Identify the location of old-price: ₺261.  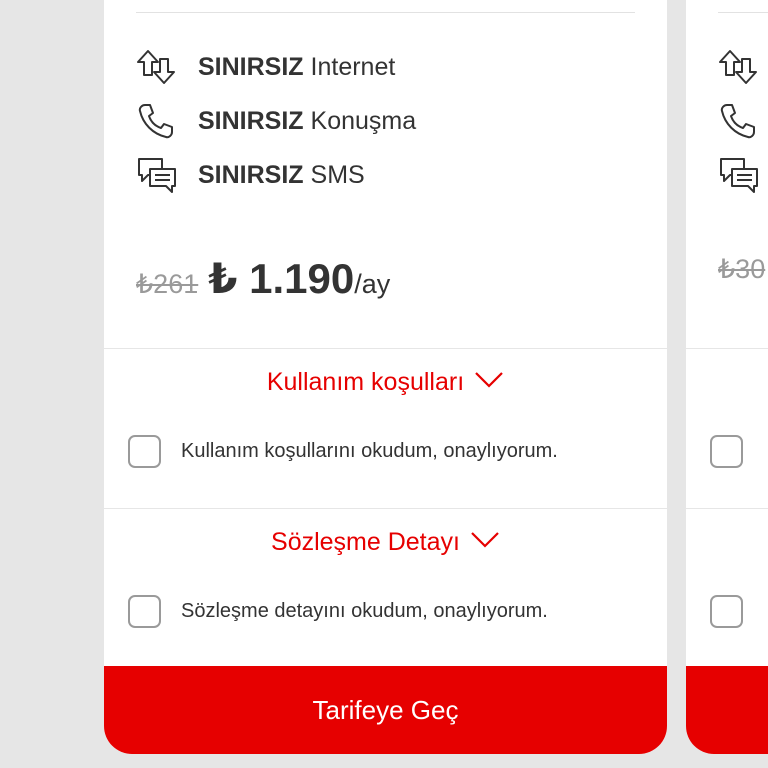
(167, 284).